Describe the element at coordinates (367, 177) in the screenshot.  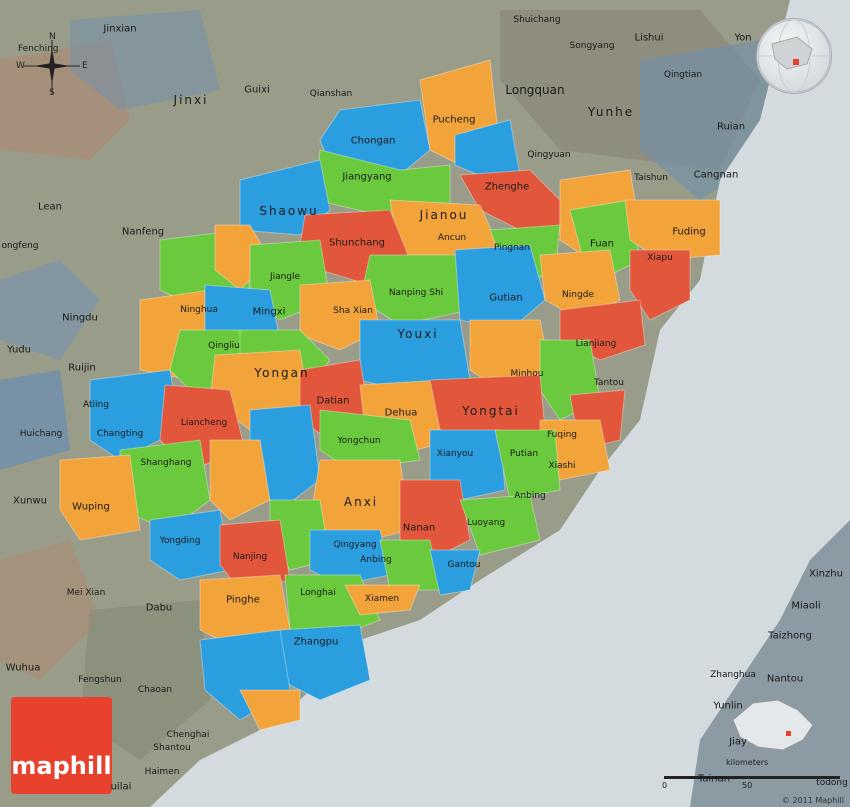
I see `place-label: Jiangyang` at that location.